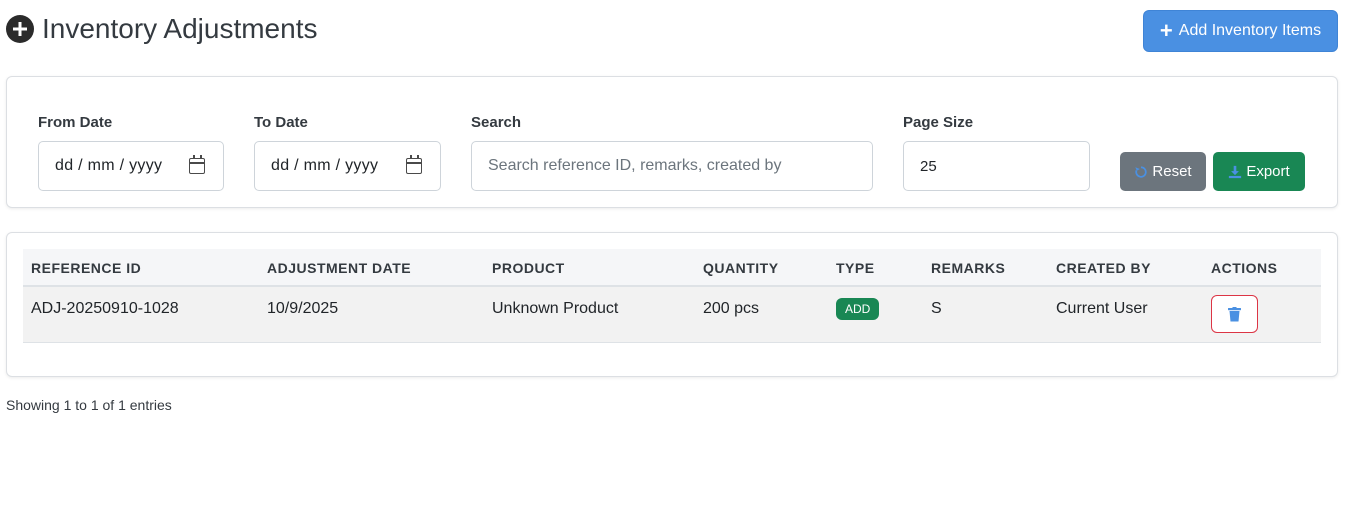  What do you see at coordinates (635, 165) in the screenshot?
I see `search-placeholder: Search reference ID, remarks, created by` at bounding box center [635, 165].